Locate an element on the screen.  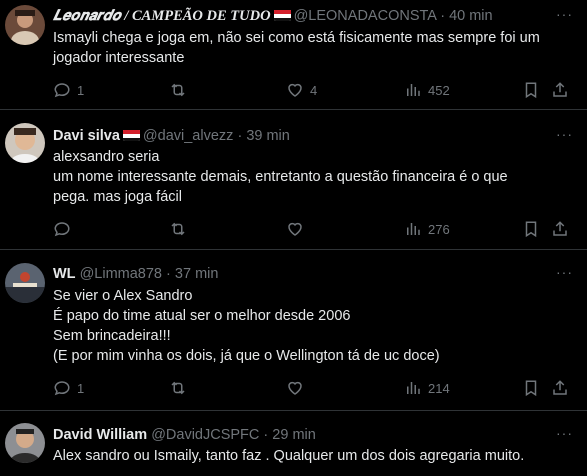
timestamp: 40 min is located at coordinates (471, 16).